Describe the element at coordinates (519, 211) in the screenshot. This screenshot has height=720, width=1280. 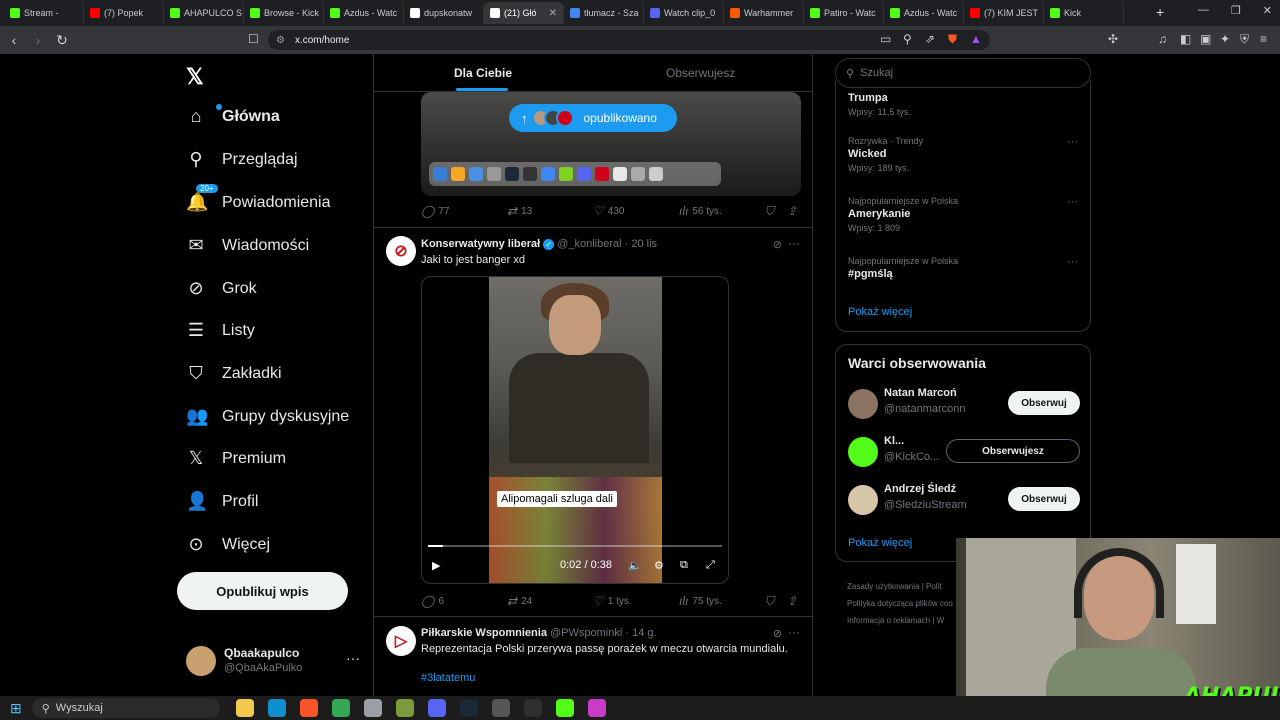
I see `repost-button: ⇄ 13` at that location.